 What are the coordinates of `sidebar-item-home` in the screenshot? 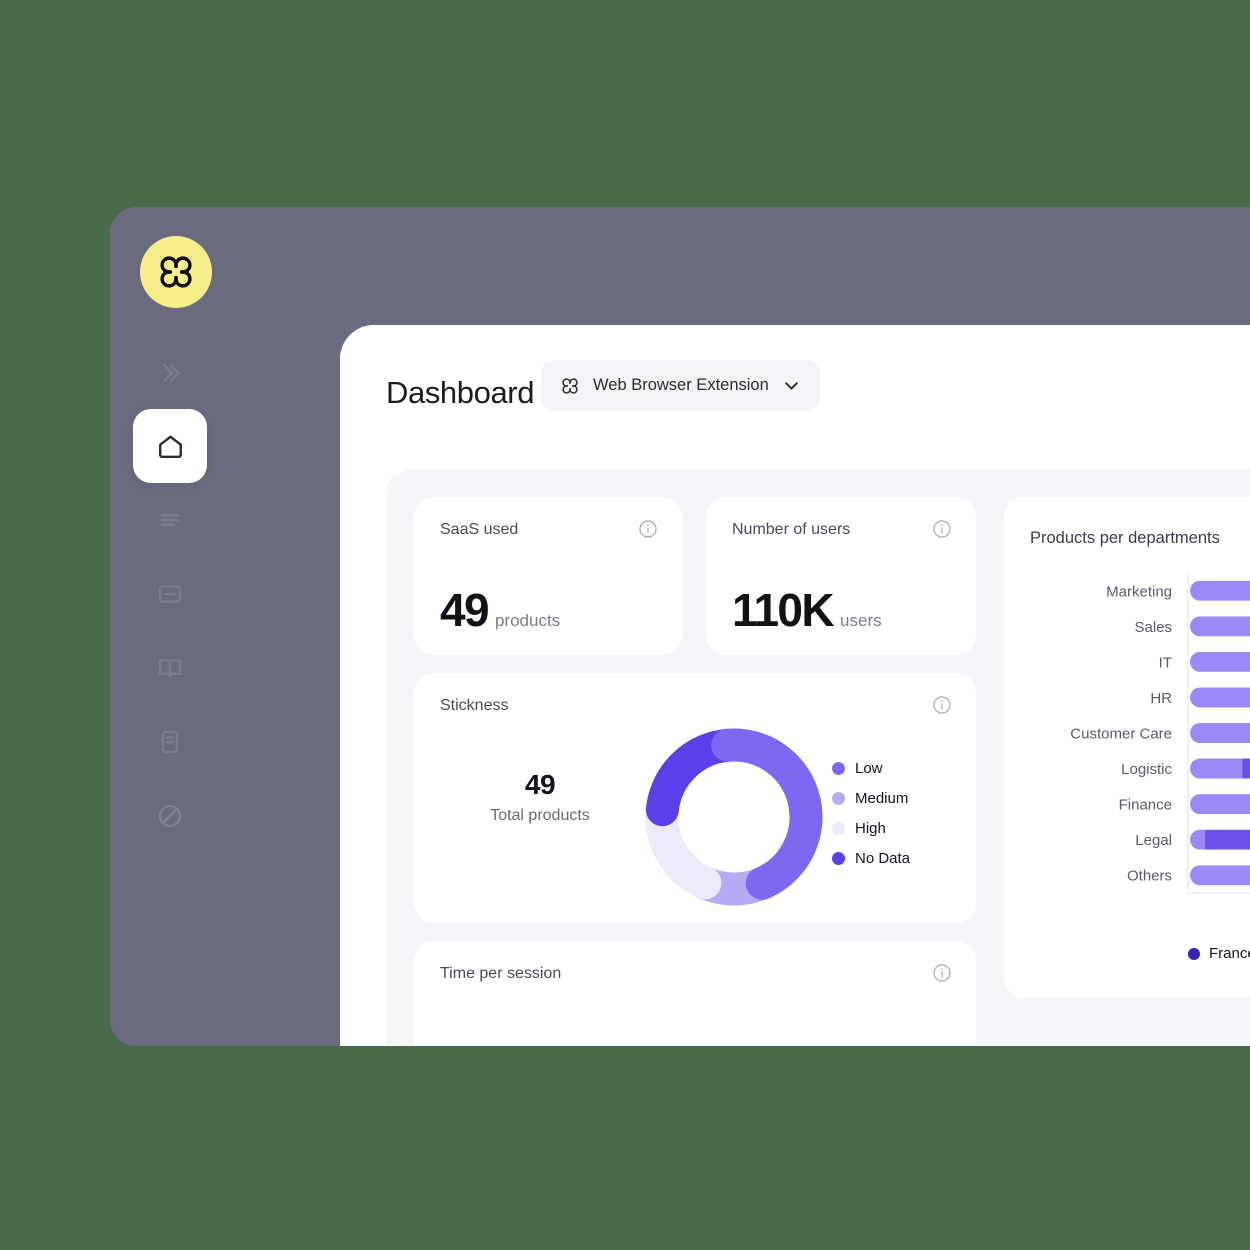 It's located at (170, 446).